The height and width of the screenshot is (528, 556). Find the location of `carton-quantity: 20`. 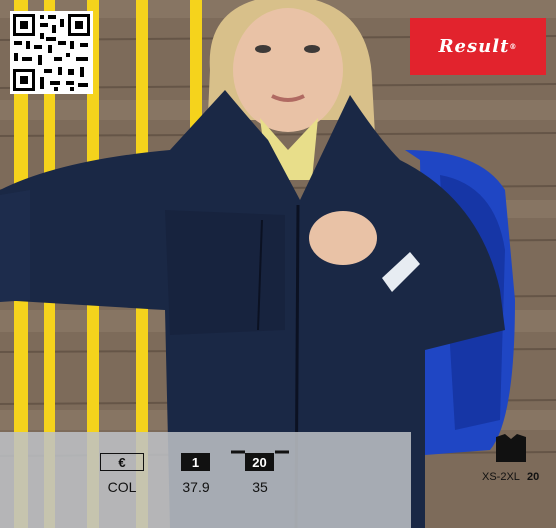

carton-quantity: 20 is located at coordinates (259, 462).